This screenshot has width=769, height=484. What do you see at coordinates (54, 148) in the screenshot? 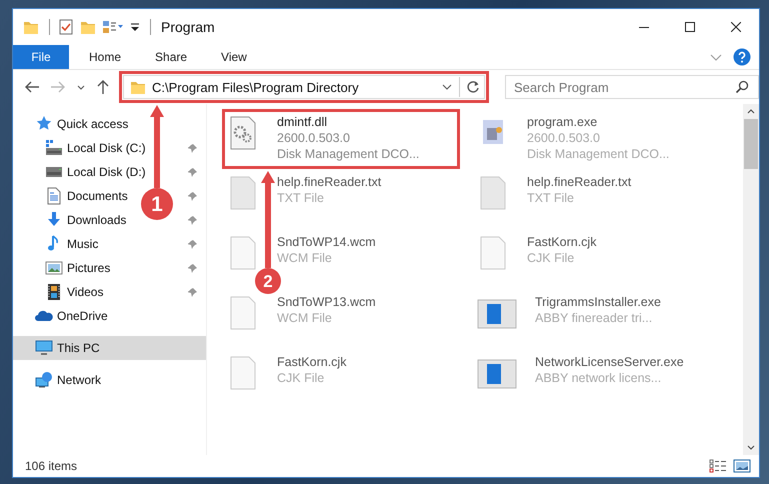
I see `drive-icon` at bounding box center [54, 148].